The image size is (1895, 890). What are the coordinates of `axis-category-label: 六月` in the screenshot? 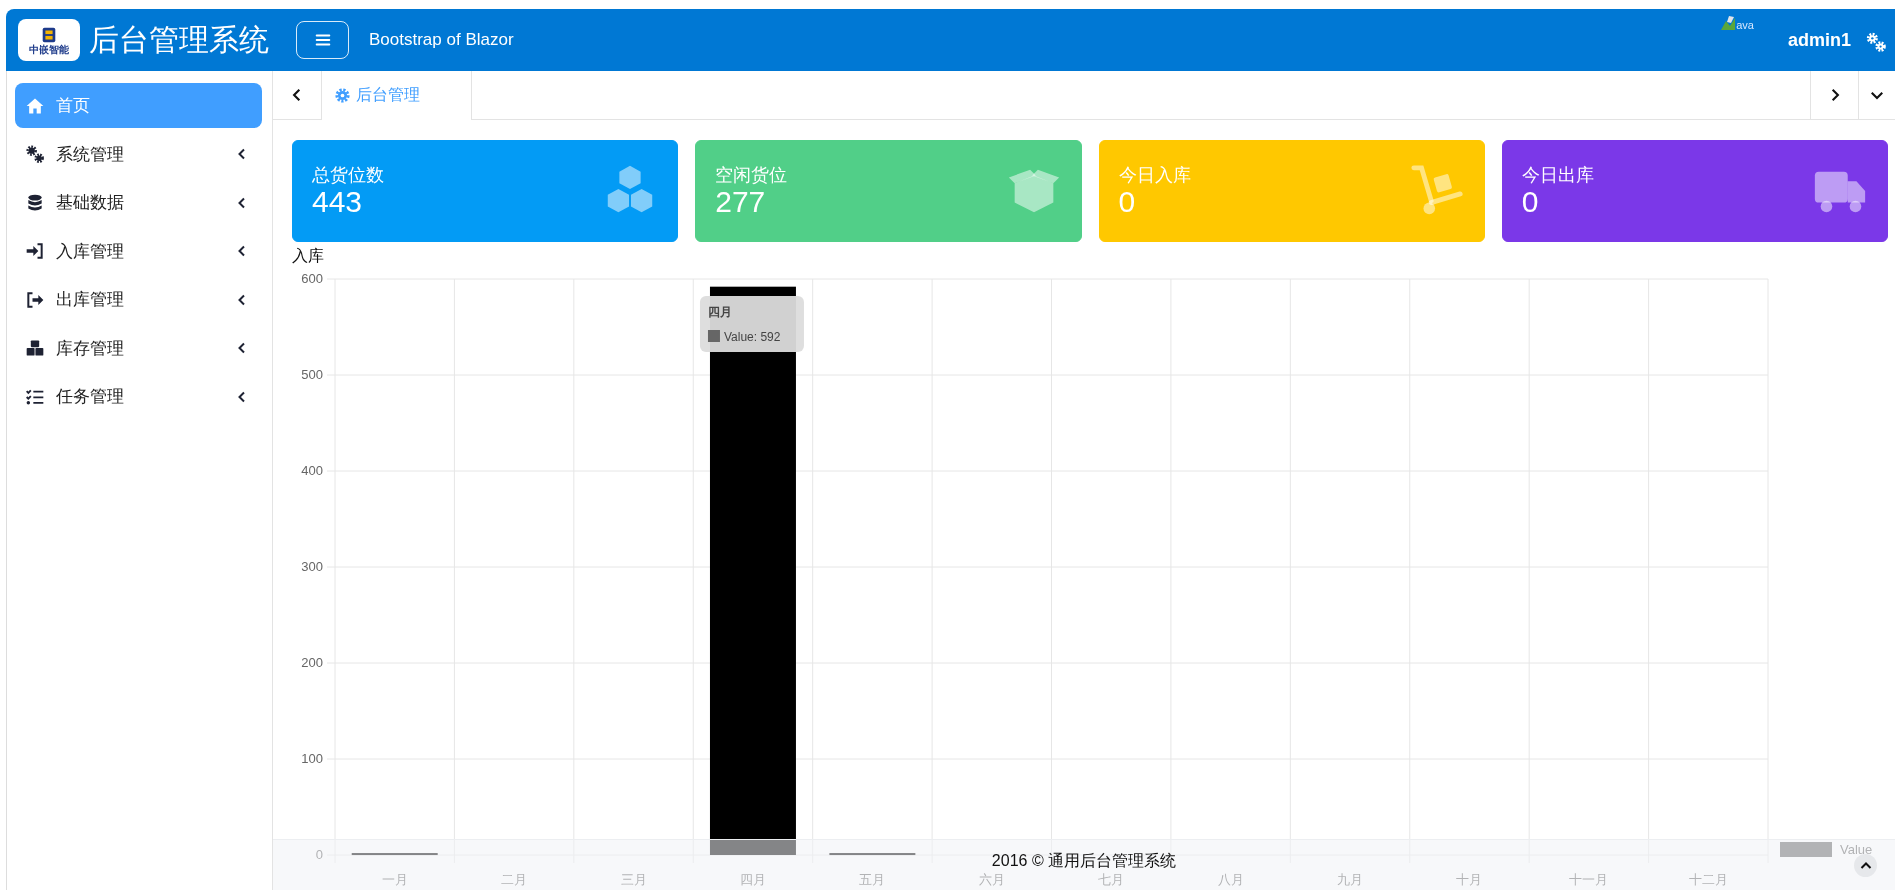 It's located at (991, 879).